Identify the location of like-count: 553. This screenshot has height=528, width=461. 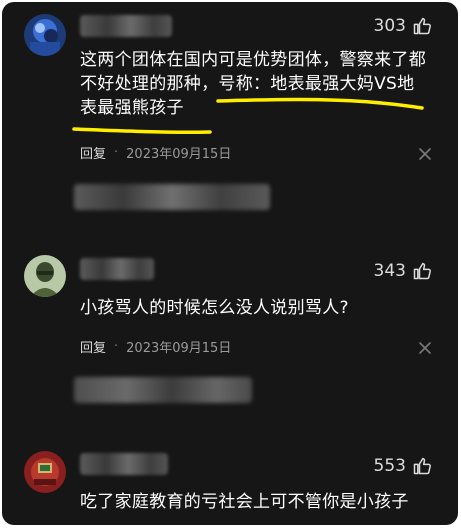
(389, 466).